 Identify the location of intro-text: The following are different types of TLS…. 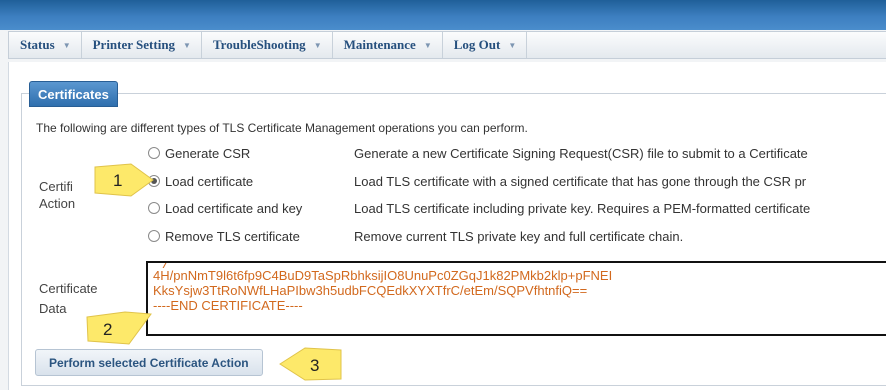
(282, 128).